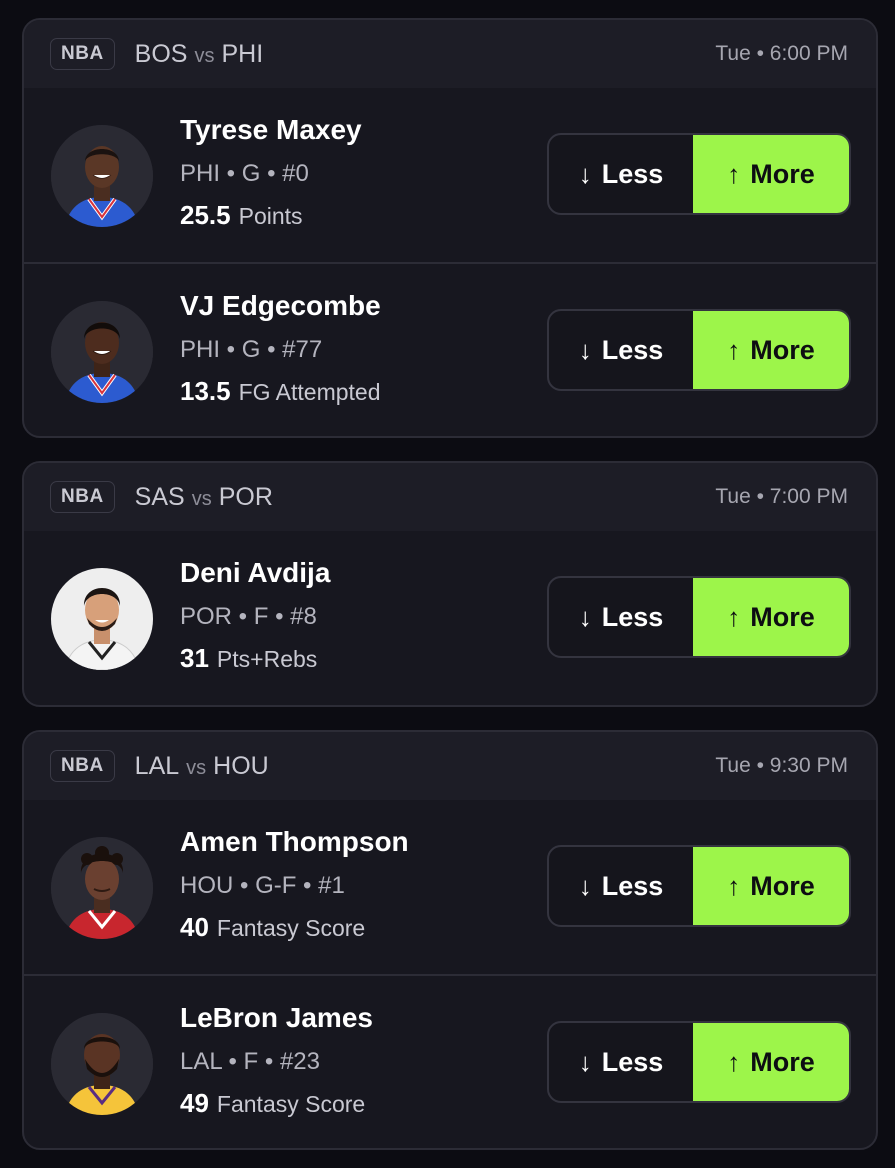 The width and height of the screenshot is (895, 1168). I want to click on player-name: Tyrese Maxey, so click(271, 129).